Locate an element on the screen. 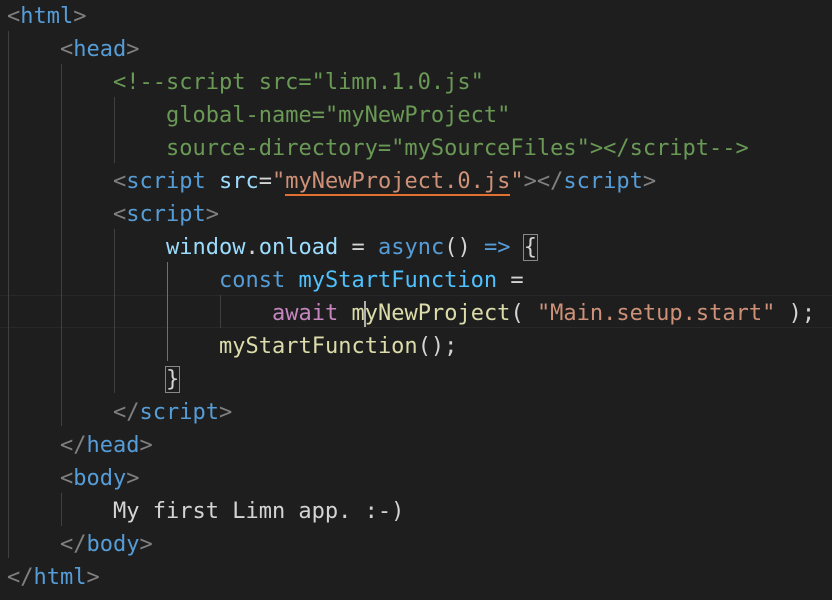 The width and height of the screenshot is (832, 600). code-line-12: } is located at coordinates (172, 379).